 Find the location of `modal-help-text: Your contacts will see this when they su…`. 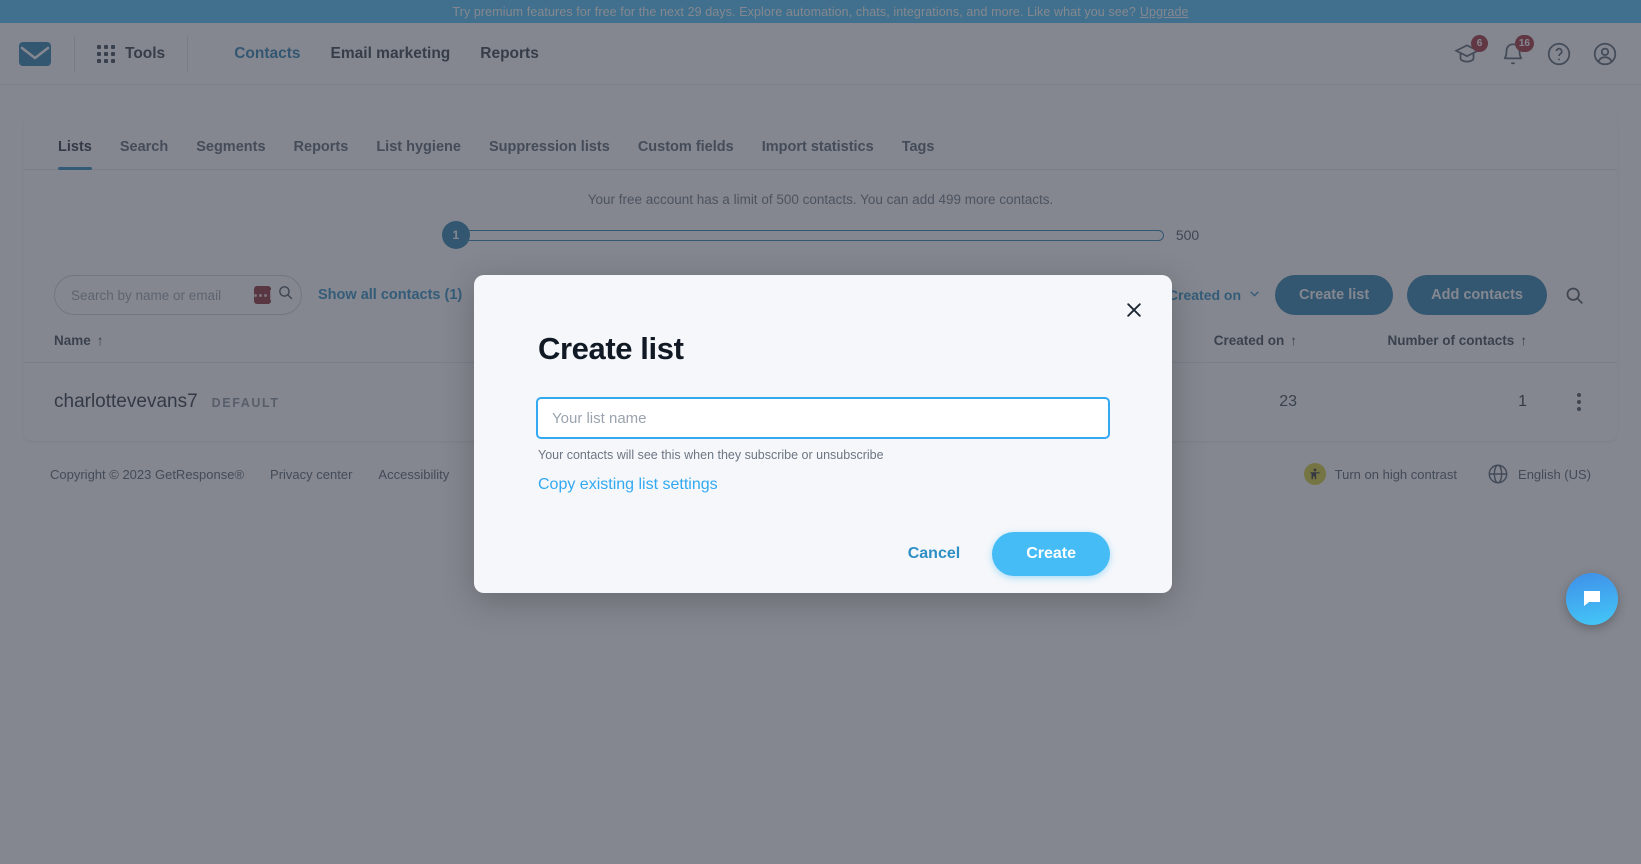

modal-help-text: Your contacts will see this when they su… is located at coordinates (711, 455).